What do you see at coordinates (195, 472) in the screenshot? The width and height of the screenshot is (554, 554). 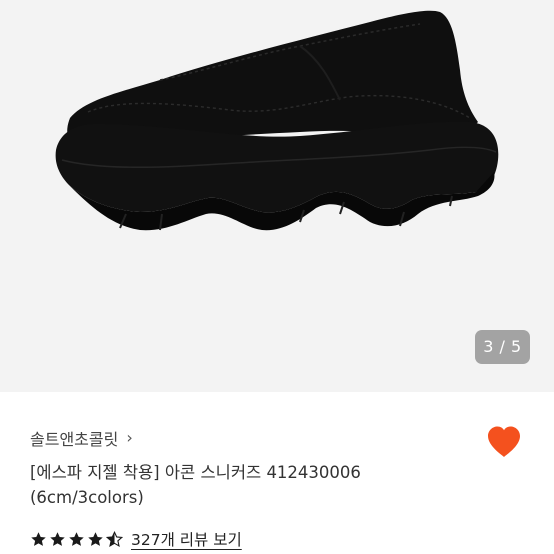 I see `product-title-line1: [에스파 지젤 착용] 아콘 스니커즈 412430006` at bounding box center [195, 472].